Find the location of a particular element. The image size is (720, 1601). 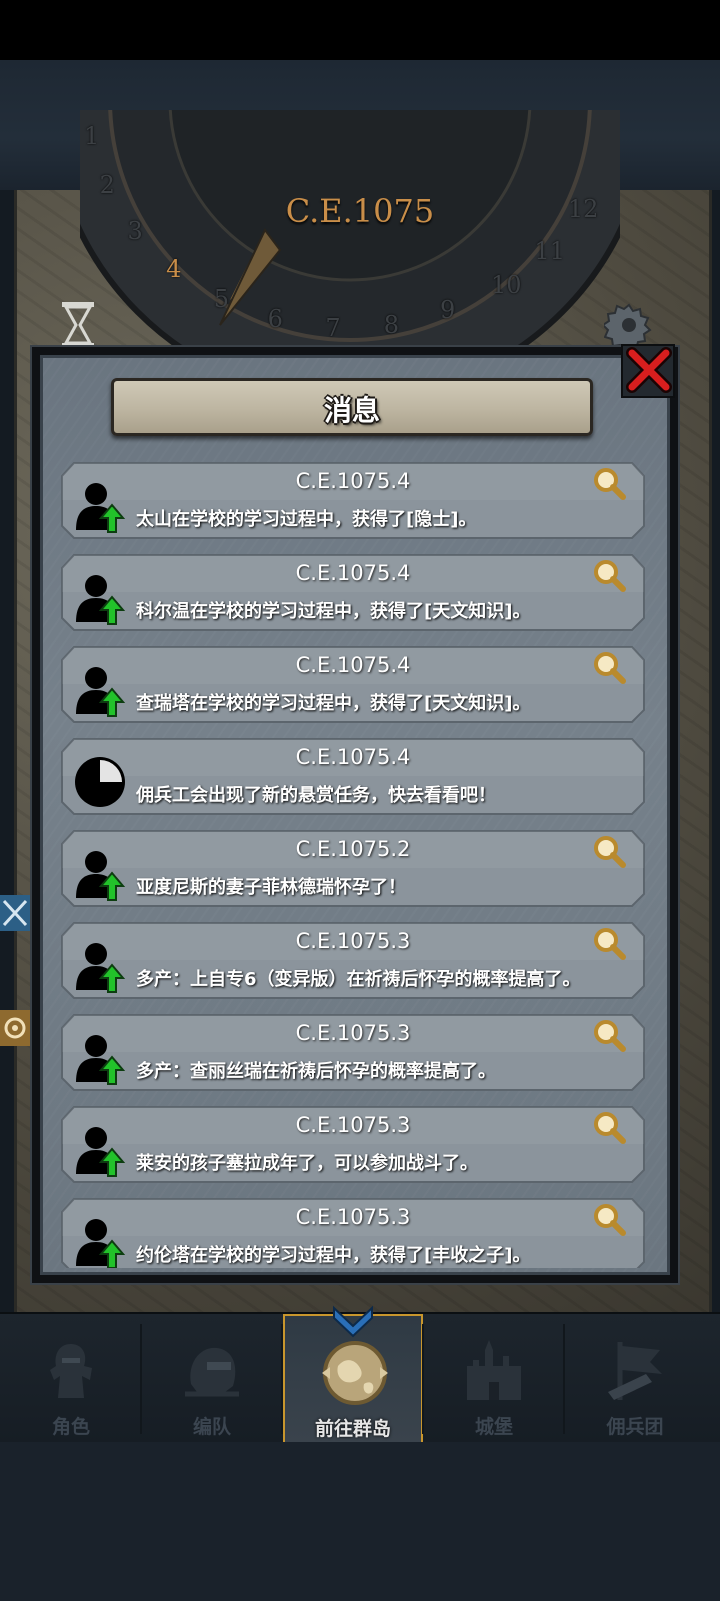

nav-item: 角色 is located at coordinates (71, 1379).